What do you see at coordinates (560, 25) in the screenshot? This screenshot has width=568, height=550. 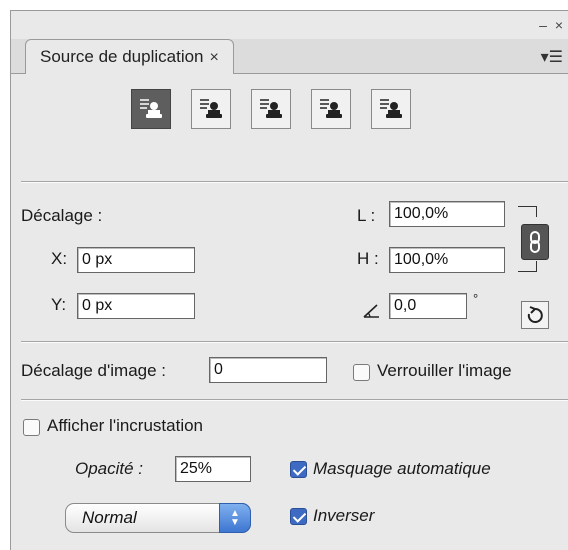 I see `close-icon: ×` at bounding box center [560, 25].